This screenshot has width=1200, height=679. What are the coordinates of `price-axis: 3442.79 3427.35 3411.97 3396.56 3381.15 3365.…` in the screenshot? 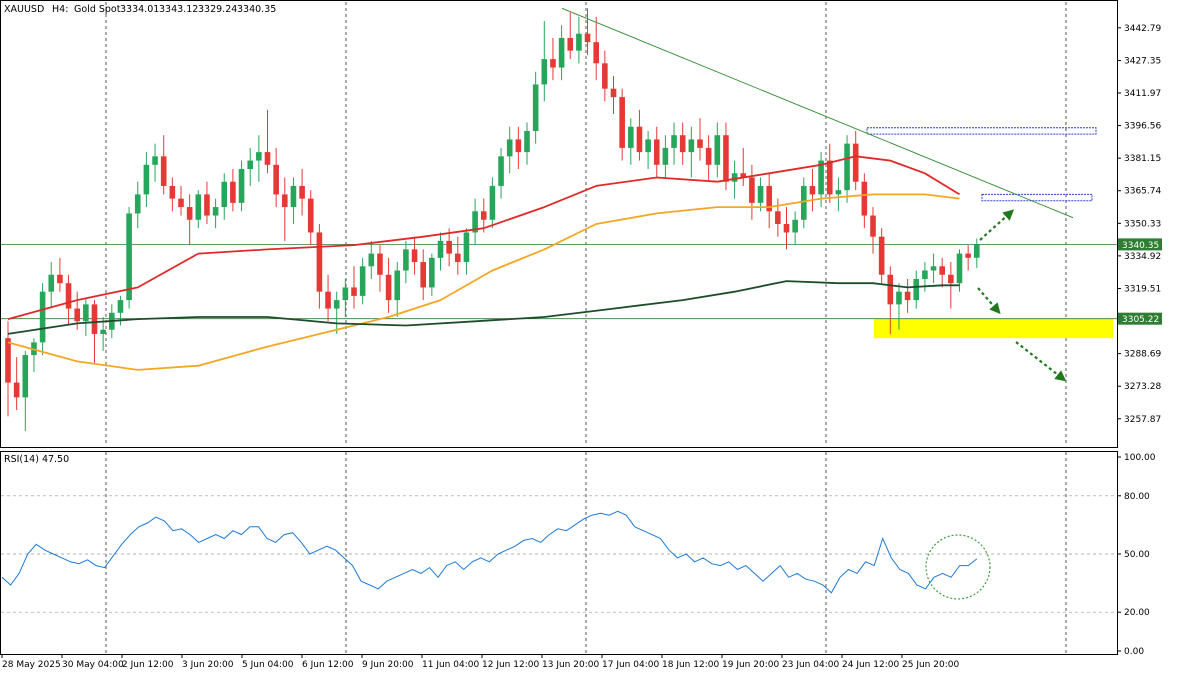 It's located at (1139, 340).